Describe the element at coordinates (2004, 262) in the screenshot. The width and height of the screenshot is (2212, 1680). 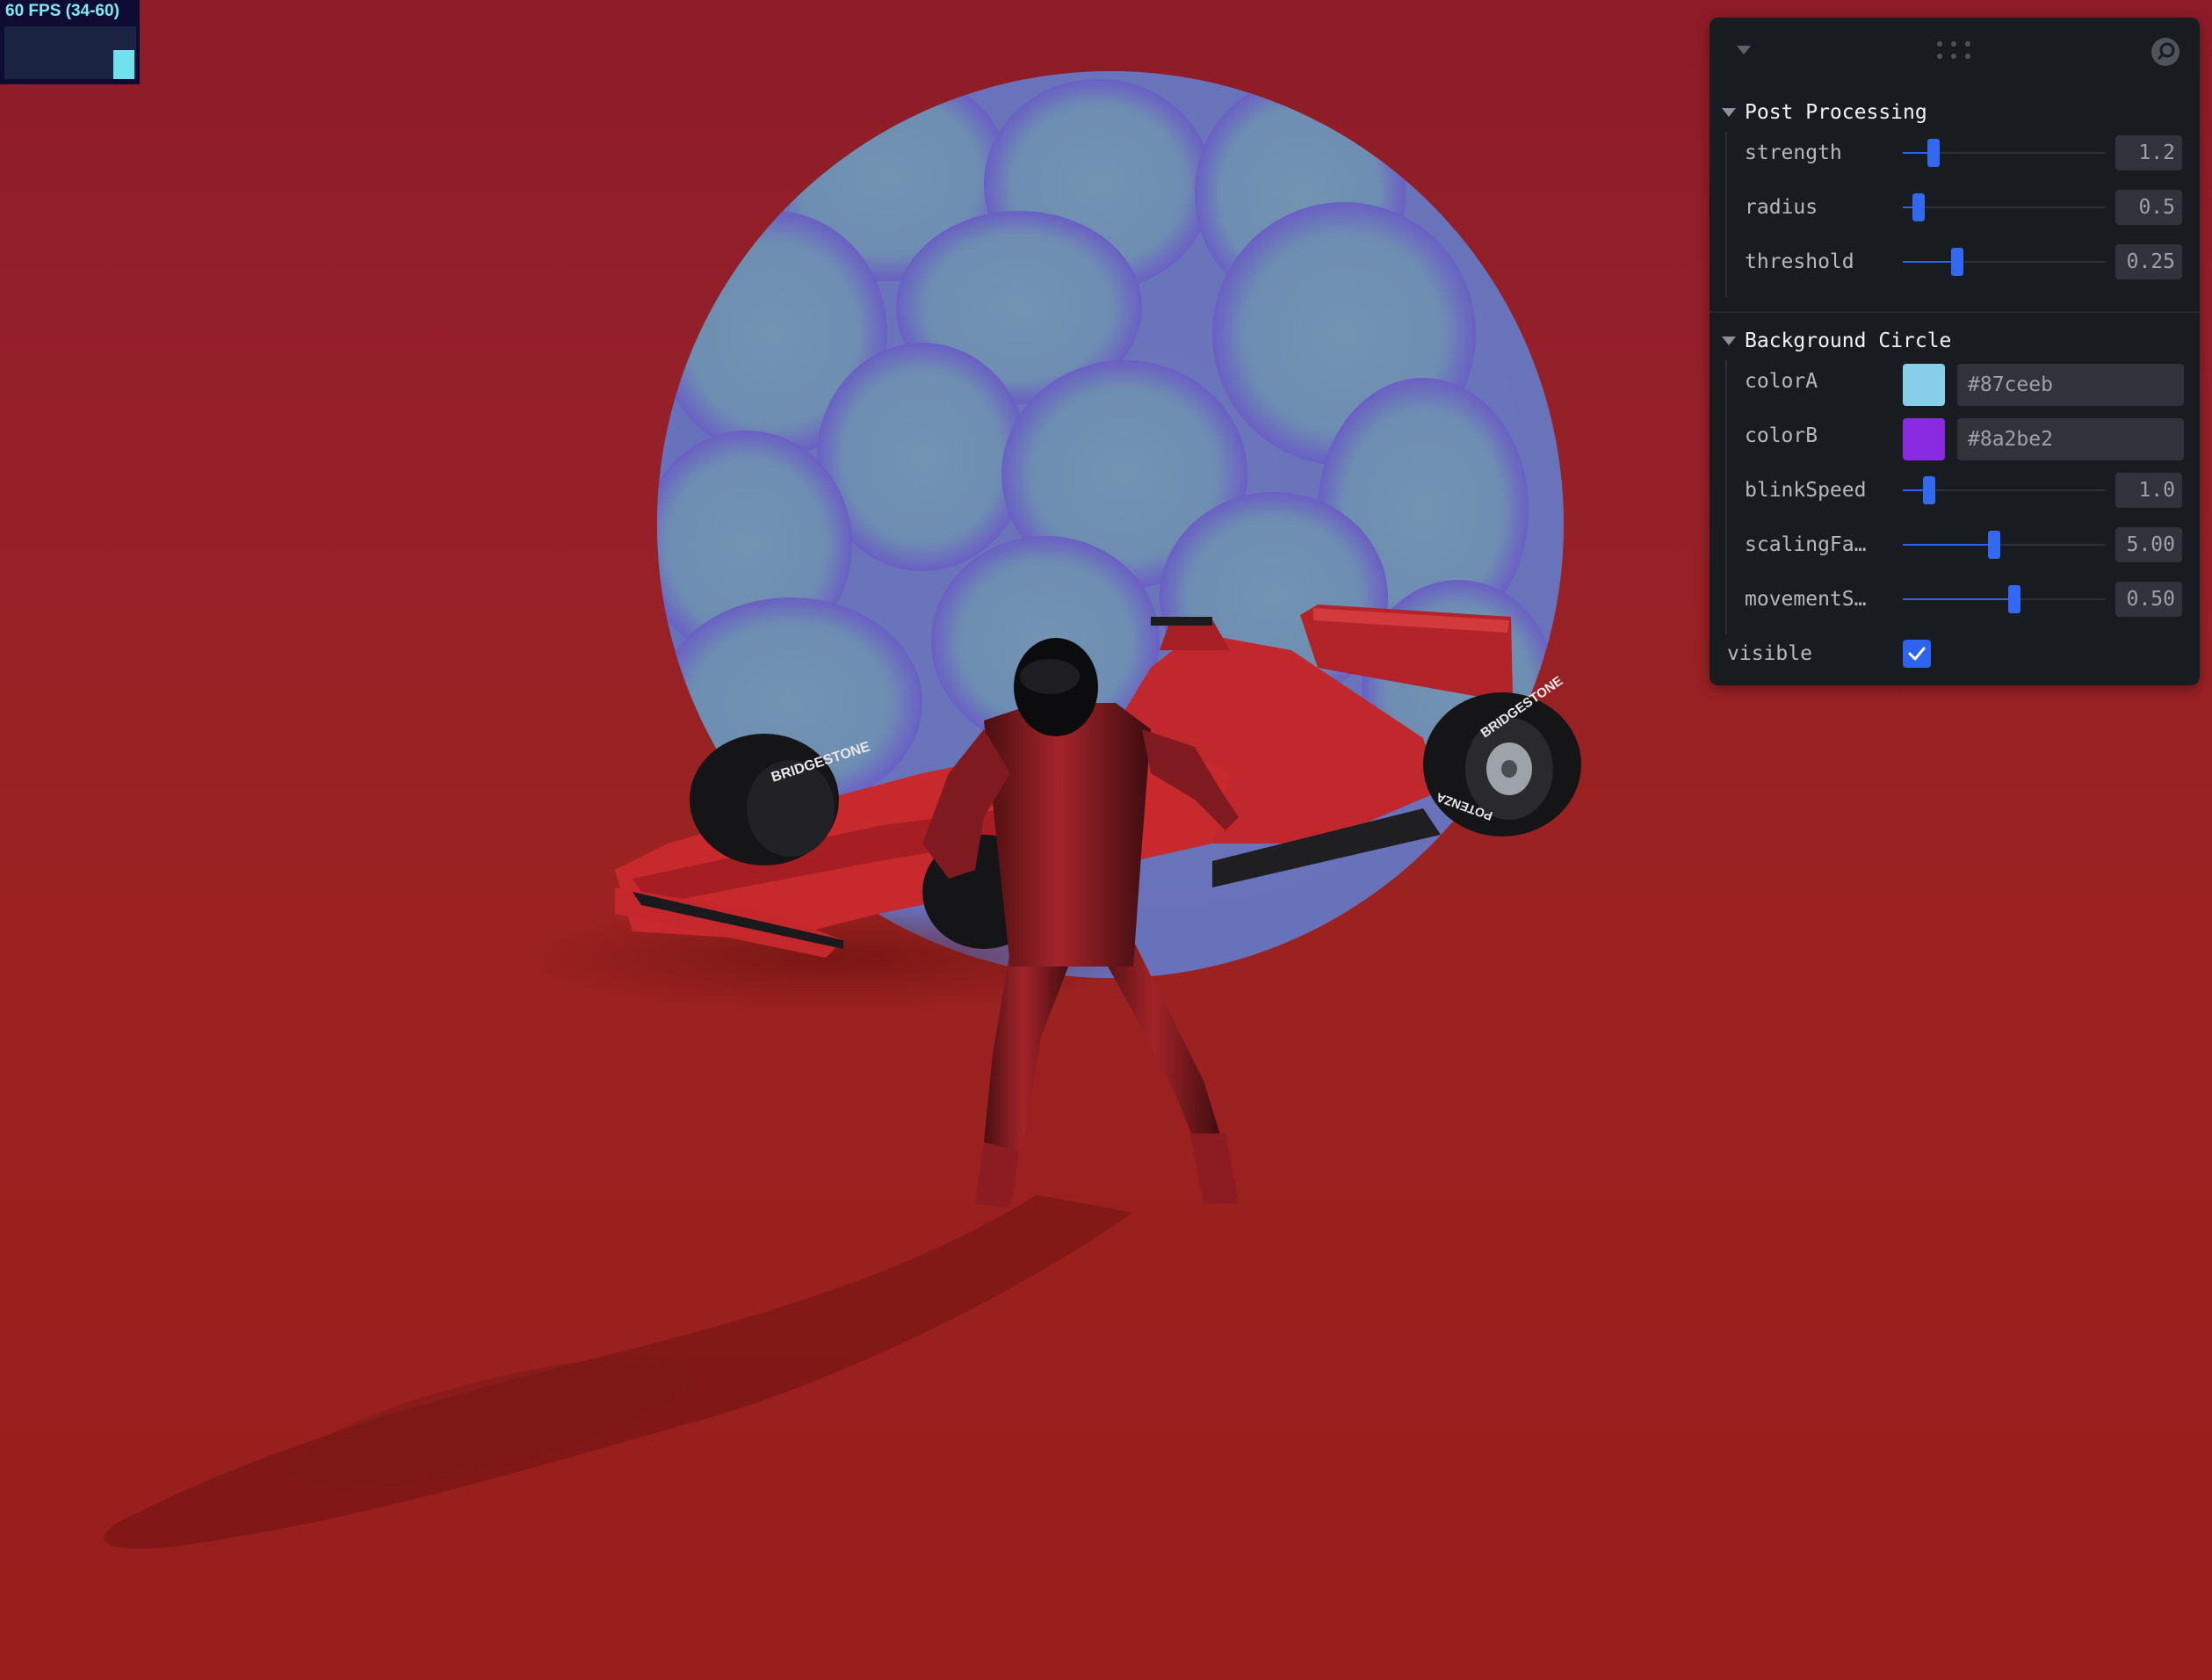
I see `threshold-slider` at that location.